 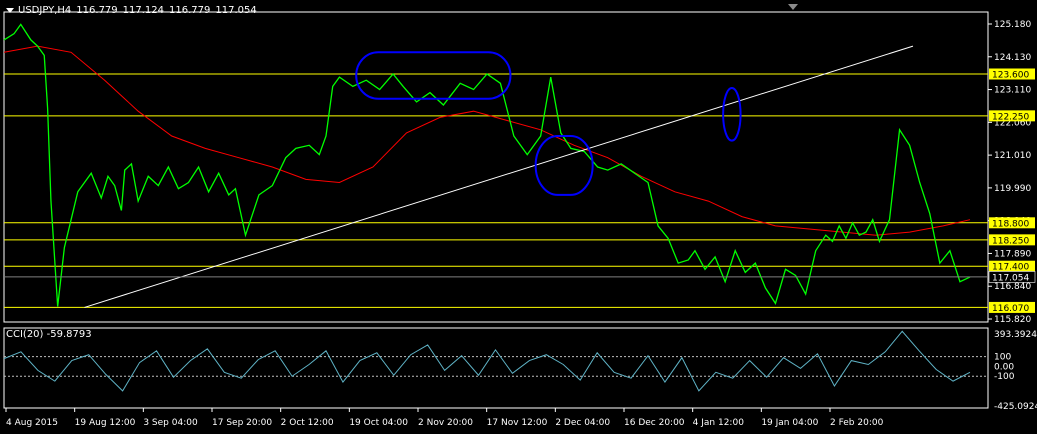 I want to click on level-price-label: 122.250, so click(x=1010, y=117).